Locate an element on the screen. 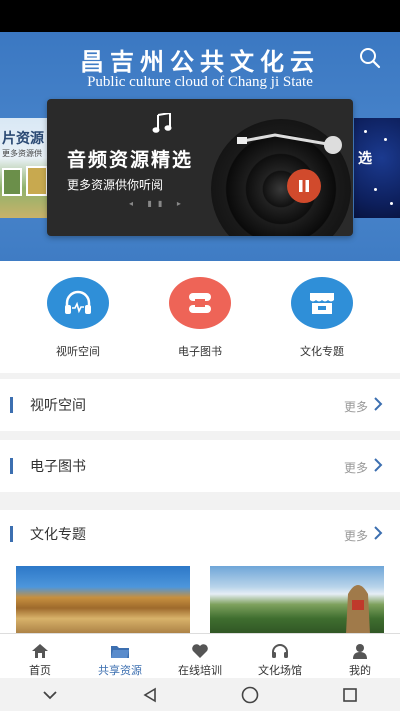  culture-photo-canyon is located at coordinates (103, 599).